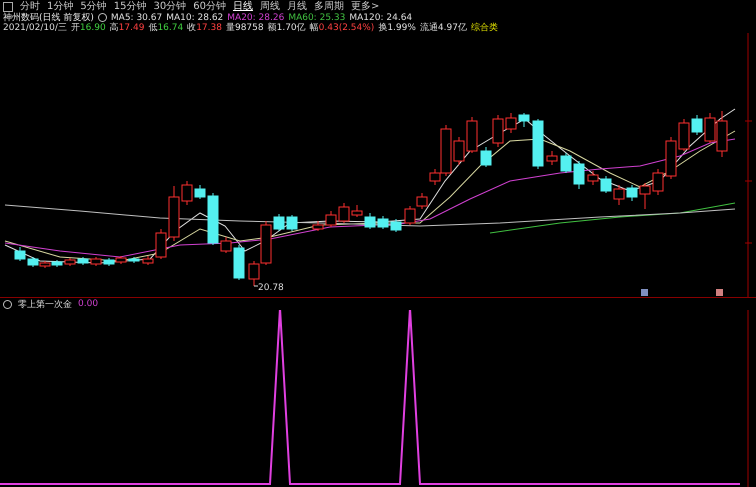  I want to click on quote-value: 收17.38, so click(204, 28).